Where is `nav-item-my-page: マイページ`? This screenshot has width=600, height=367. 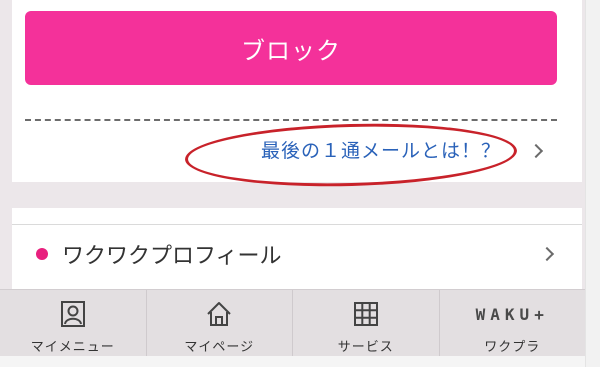
nav-item-my-page: マイページ is located at coordinates (220, 323).